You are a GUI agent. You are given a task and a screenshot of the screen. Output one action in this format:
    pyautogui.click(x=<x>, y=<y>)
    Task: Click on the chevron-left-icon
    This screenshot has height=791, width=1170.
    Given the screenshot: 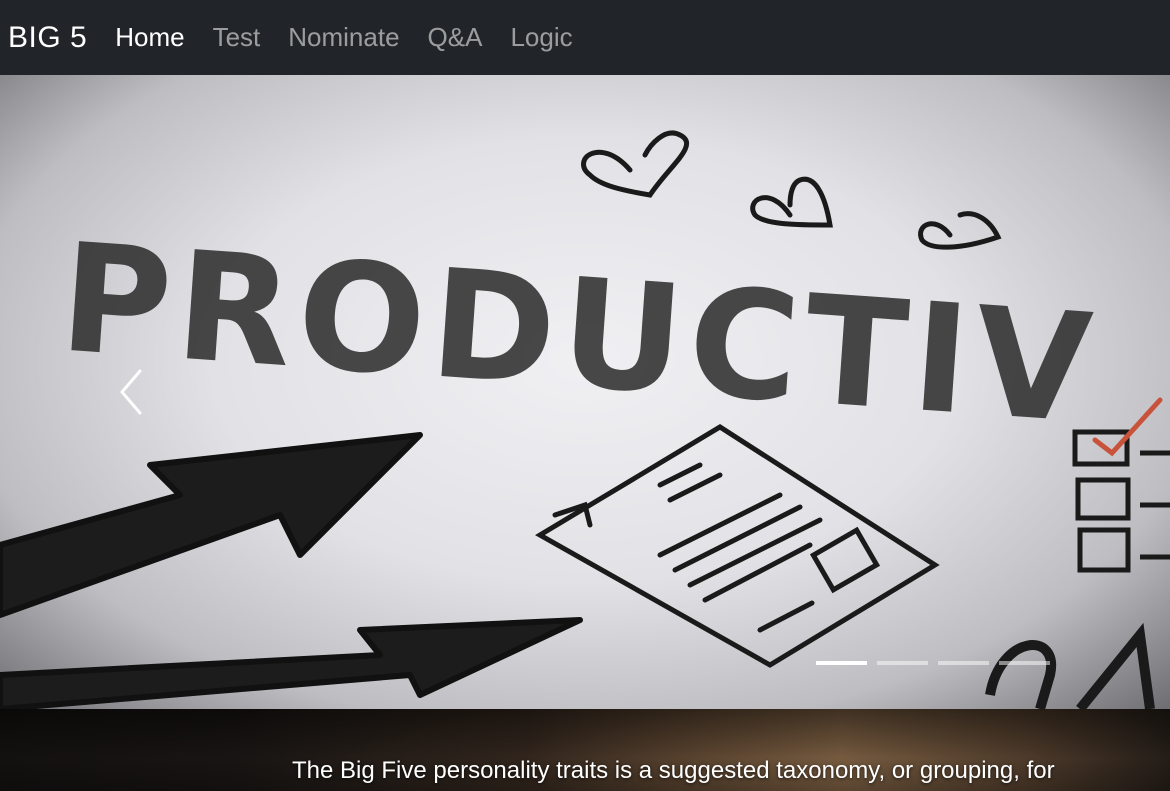 What is the action you would take?
    pyautogui.click(x=131, y=392)
    